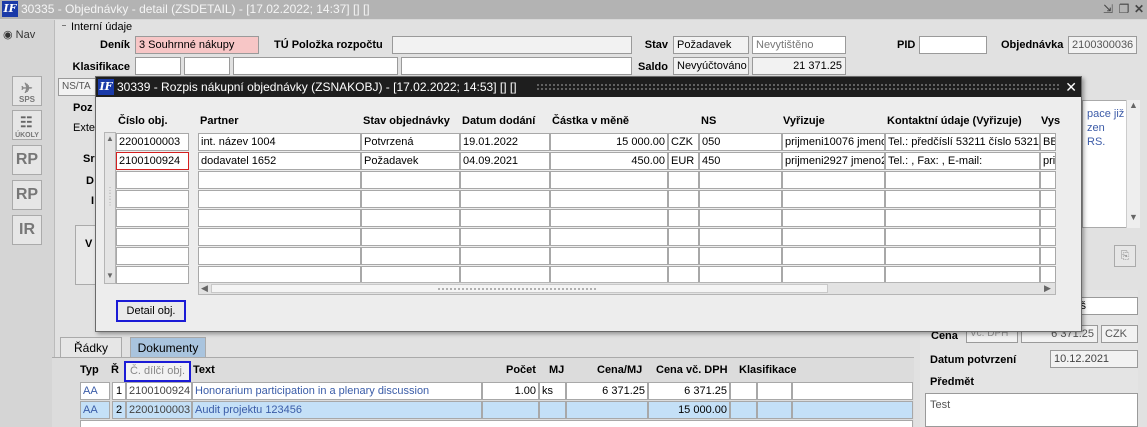  What do you see at coordinates (119, 410) in the screenshot?
I see `row-r: 2` at bounding box center [119, 410].